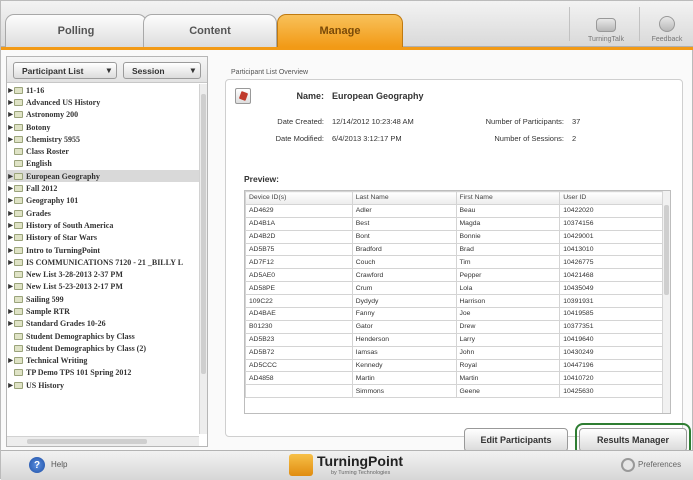 This screenshot has height=480, width=693. I want to click on table-row: AD5B23 Henderson Larry 10419640, so click(454, 339).